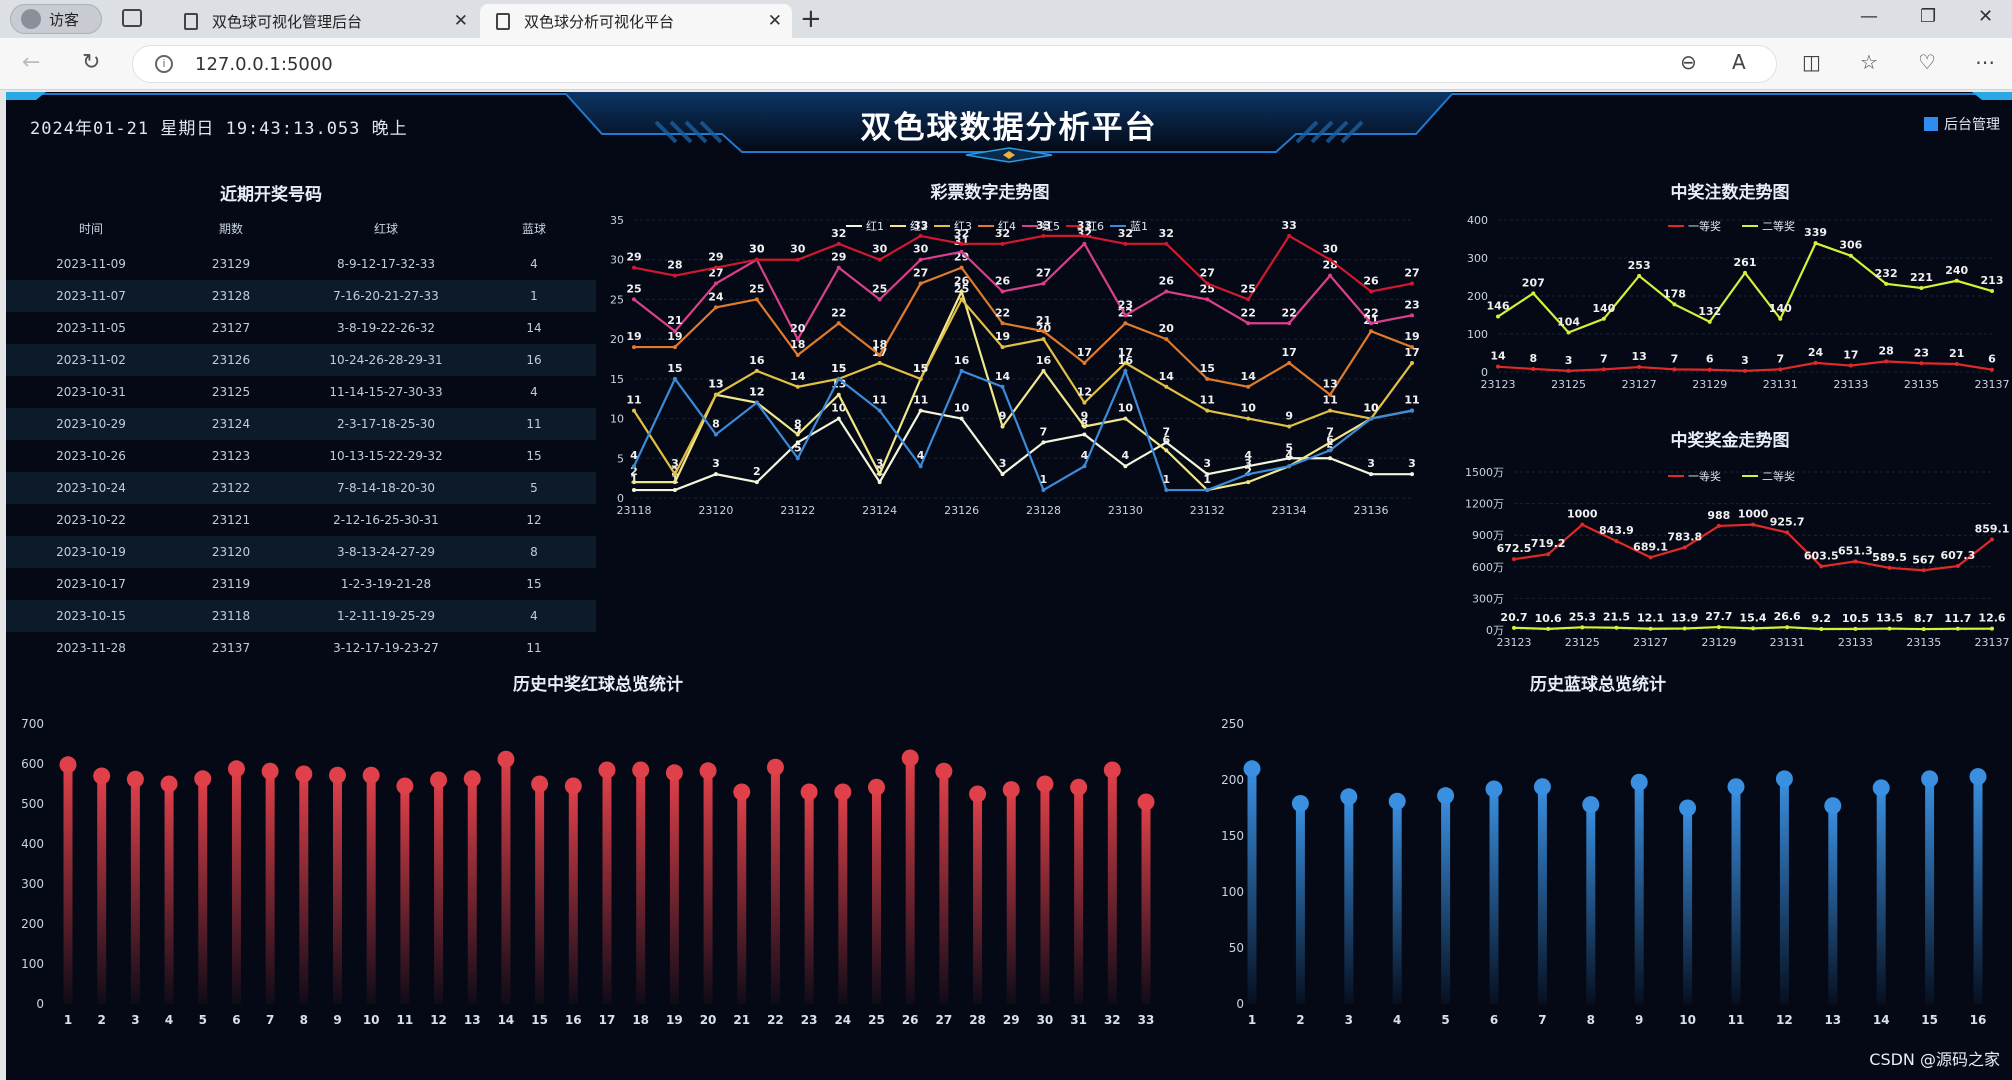 The height and width of the screenshot is (1080, 2012). I want to click on data-label: 3, so click(1745, 360).